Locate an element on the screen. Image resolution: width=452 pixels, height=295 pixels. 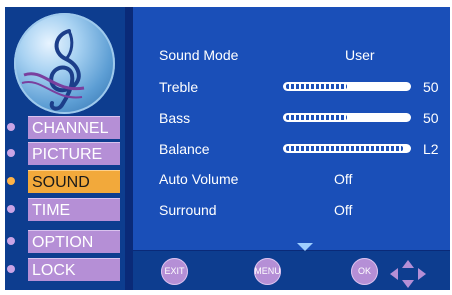
balance-row: Balance L2 is located at coordinates (299, 149).